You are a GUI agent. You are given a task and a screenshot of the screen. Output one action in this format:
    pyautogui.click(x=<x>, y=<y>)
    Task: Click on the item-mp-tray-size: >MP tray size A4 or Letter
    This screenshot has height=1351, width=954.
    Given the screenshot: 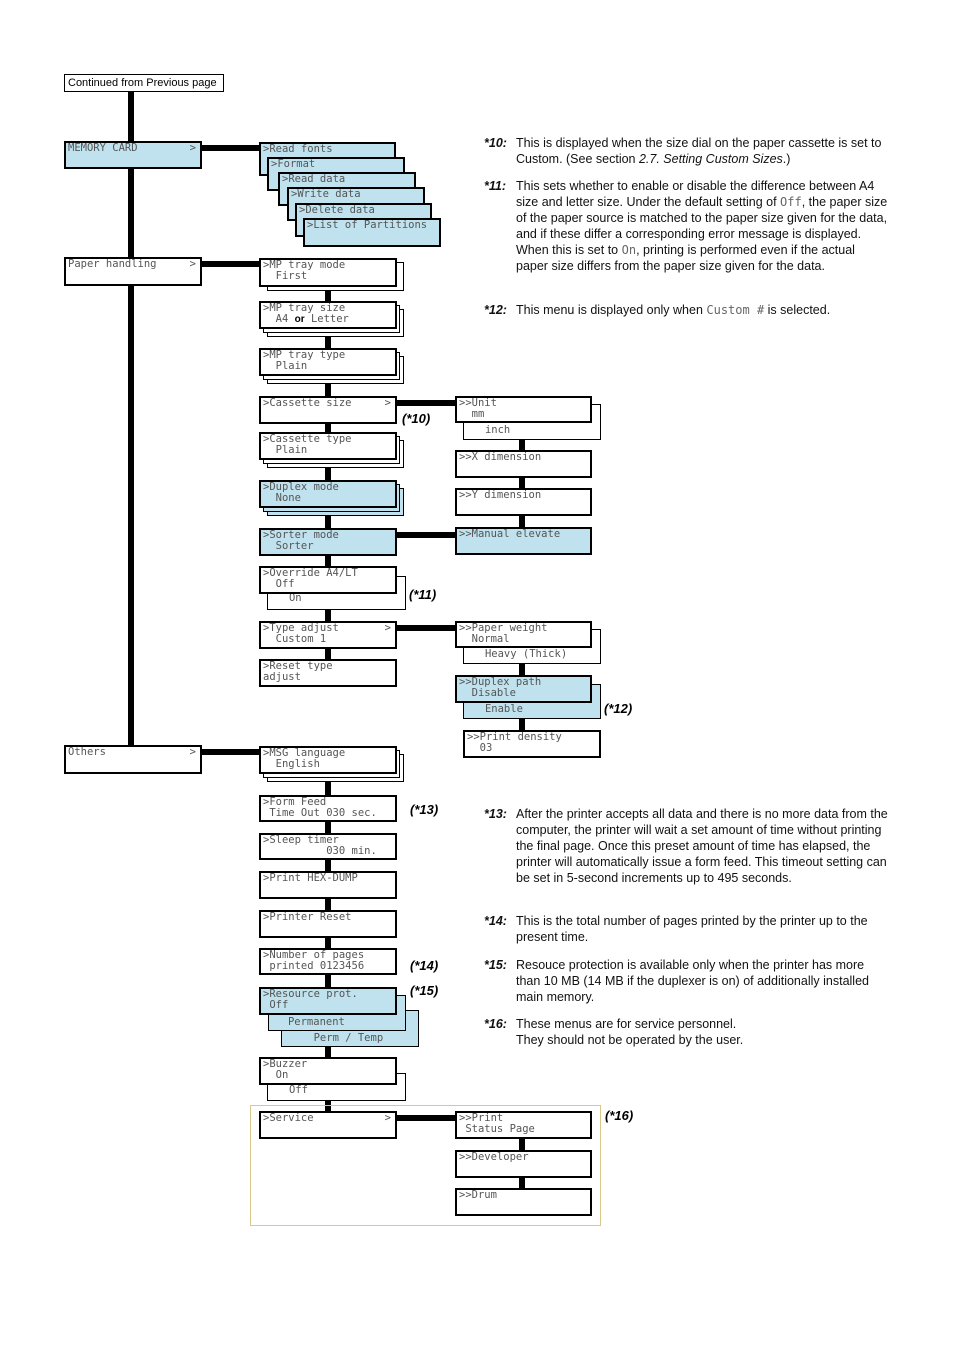 What is the action you would take?
    pyautogui.click(x=328, y=315)
    